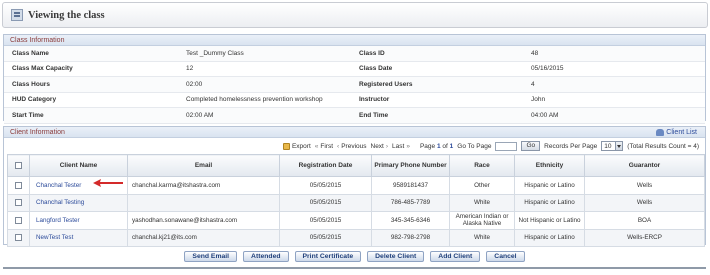  I want to click on footer-divider, so click(354, 268).